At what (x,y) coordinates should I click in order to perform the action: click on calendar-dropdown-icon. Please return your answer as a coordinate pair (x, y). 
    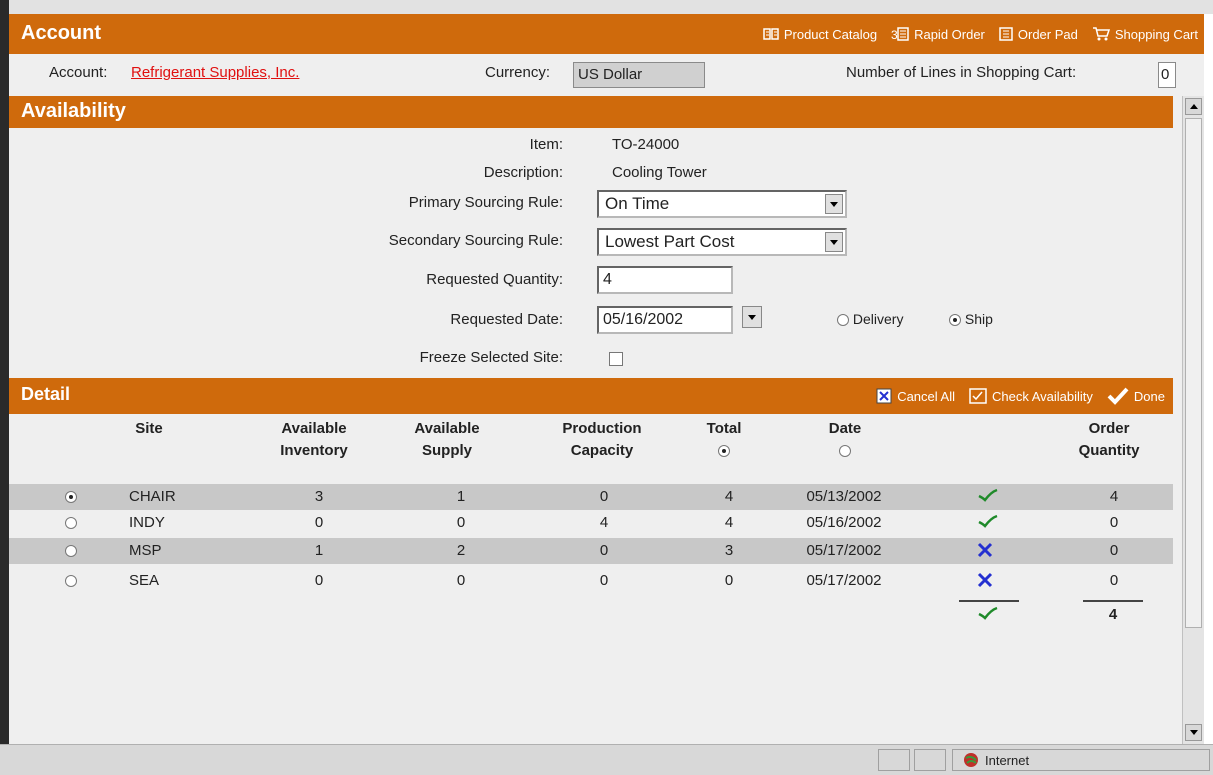
    Looking at the image, I should click on (752, 317).